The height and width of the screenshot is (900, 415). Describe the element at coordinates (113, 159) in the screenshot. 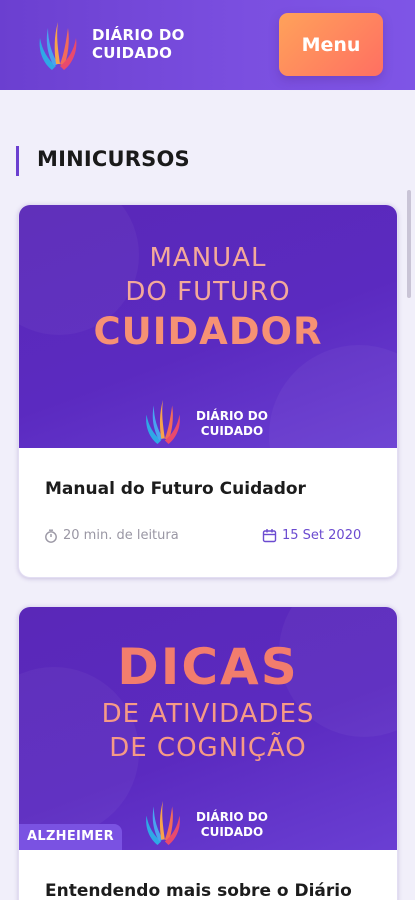

I see `section-title: MINICURSOS` at that location.